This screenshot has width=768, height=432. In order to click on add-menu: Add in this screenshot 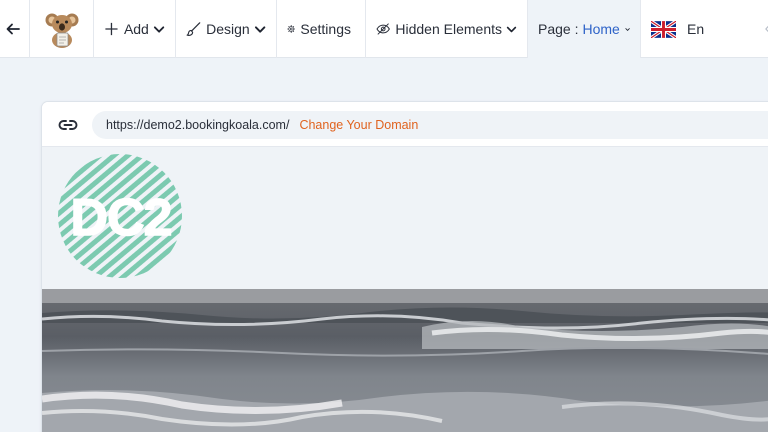, I will do `click(135, 29)`.